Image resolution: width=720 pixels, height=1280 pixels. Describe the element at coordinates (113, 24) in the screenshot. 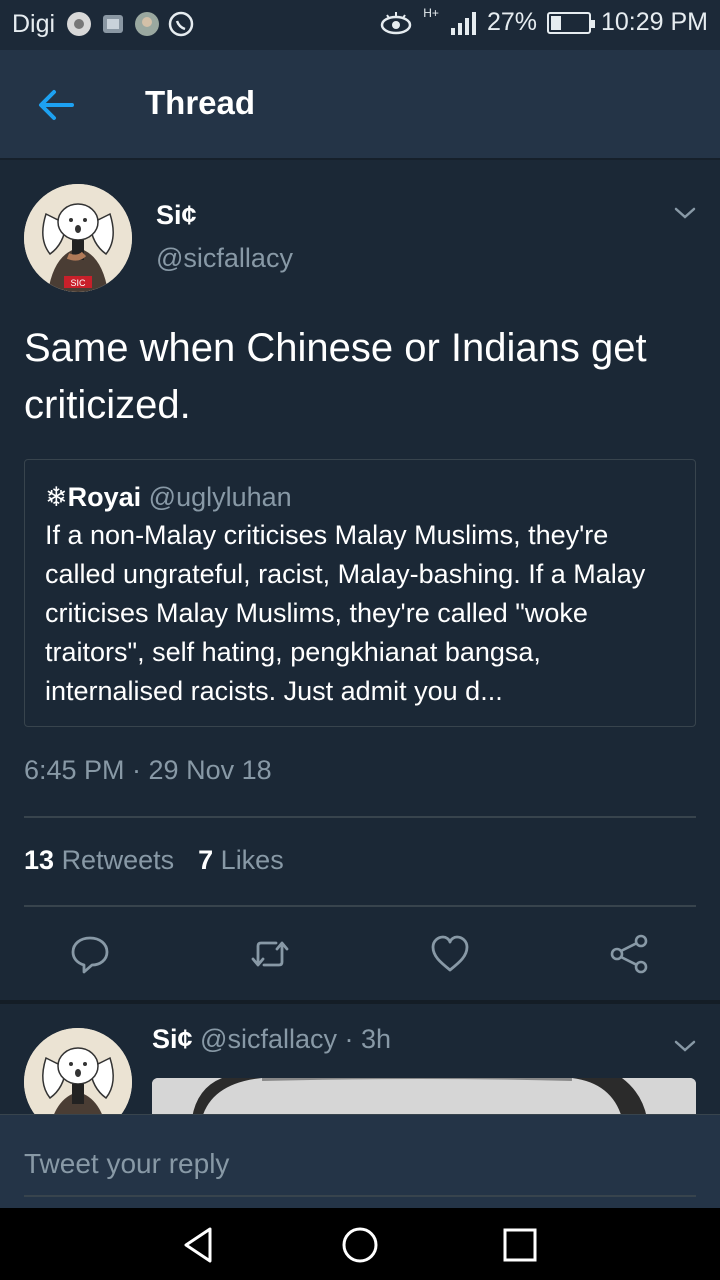

I see `gallery-icon` at that location.